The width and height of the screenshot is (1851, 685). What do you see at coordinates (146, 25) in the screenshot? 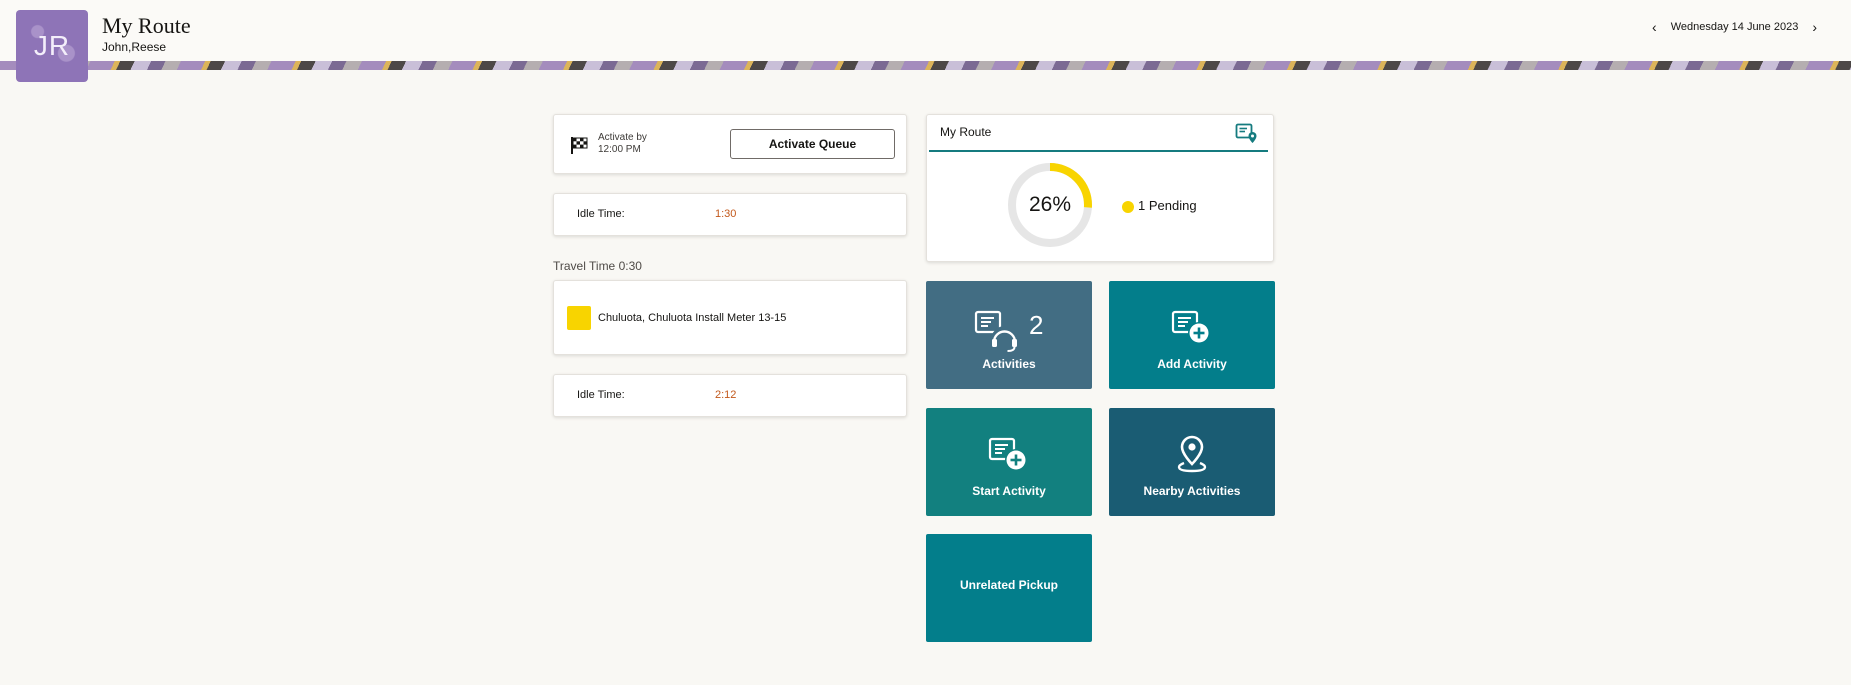
I see `page-title: My Route` at bounding box center [146, 25].